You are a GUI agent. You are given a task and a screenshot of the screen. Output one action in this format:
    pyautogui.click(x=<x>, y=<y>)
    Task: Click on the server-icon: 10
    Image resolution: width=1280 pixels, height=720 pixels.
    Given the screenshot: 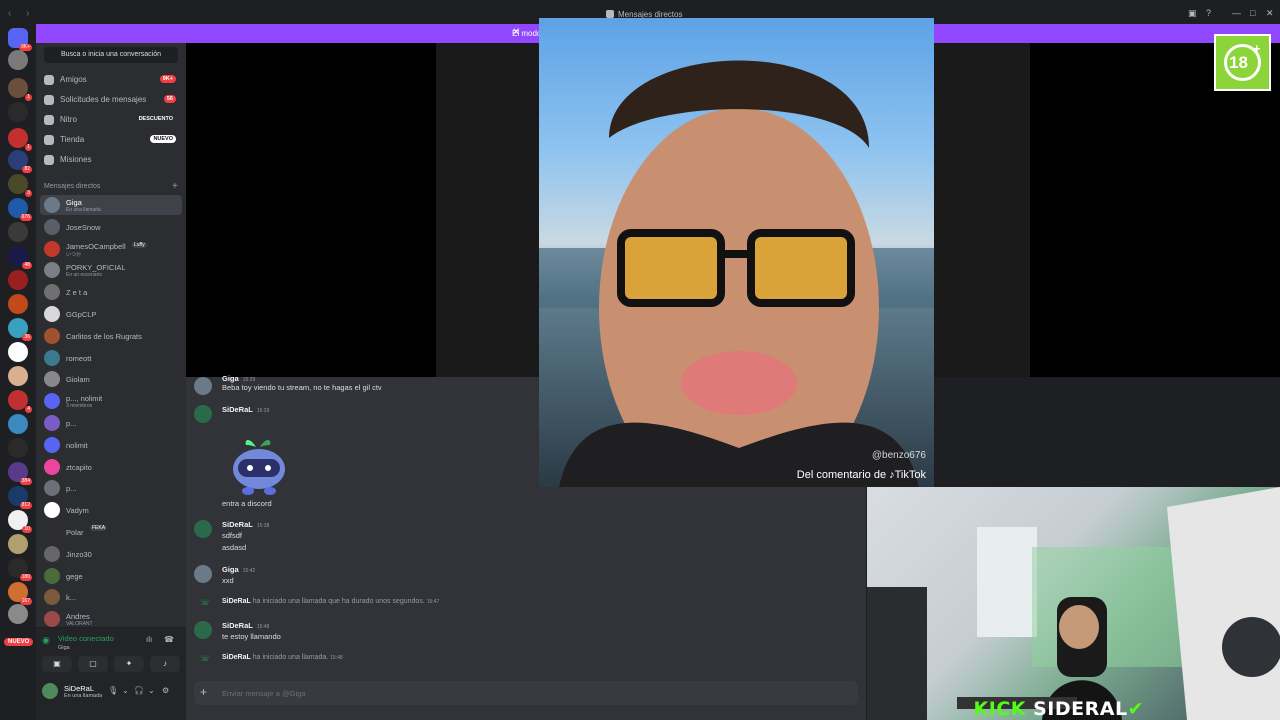 What is the action you would take?
    pyautogui.click(x=20, y=521)
    